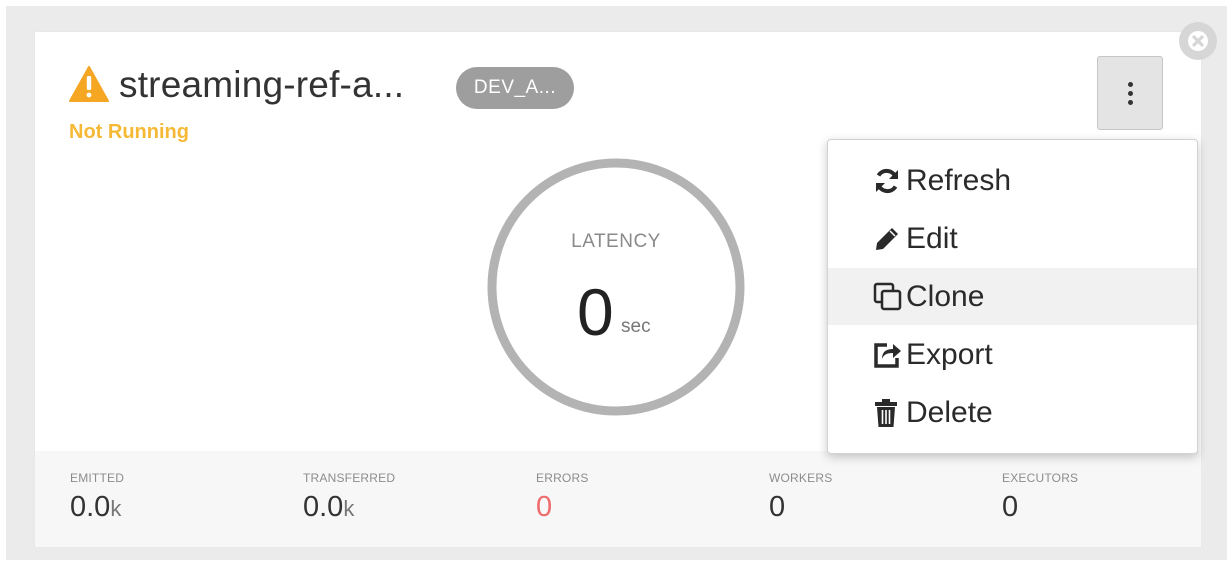 This screenshot has width=1231, height=565. I want to click on menu-item-label: Delete, so click(949, 412).